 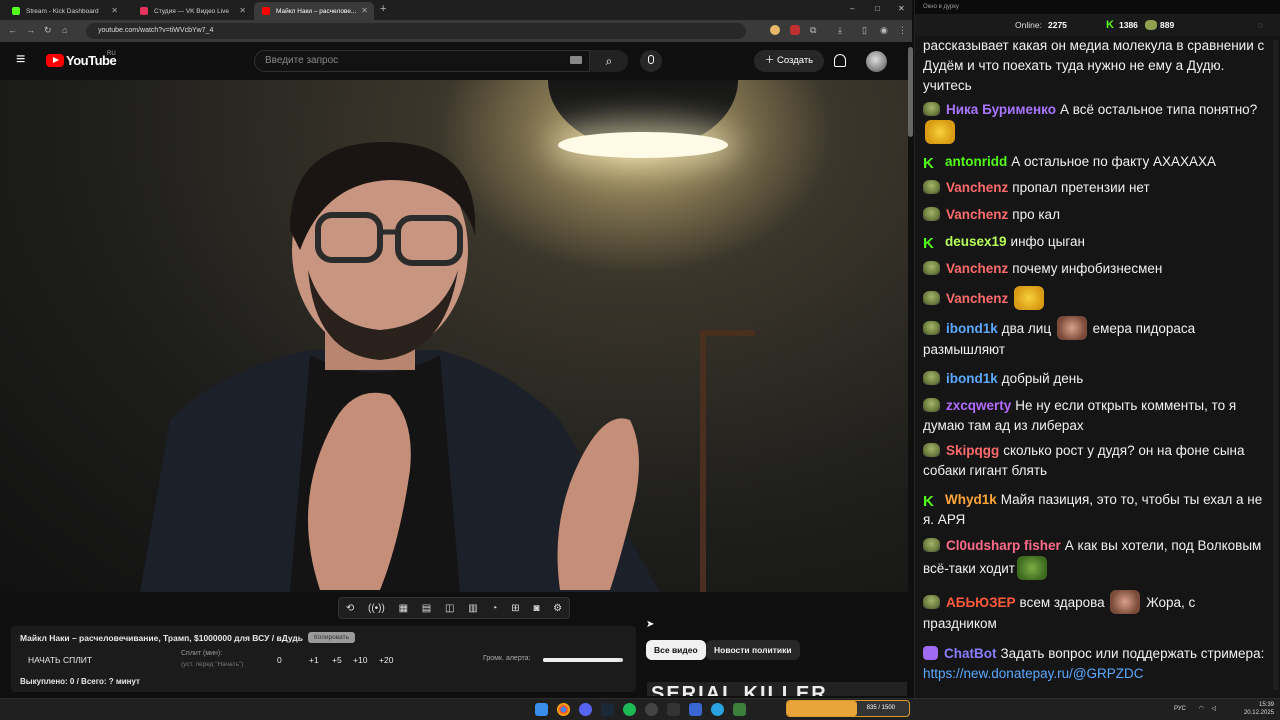 I want to click on forward-icon: →, so click(x=30, y=30).